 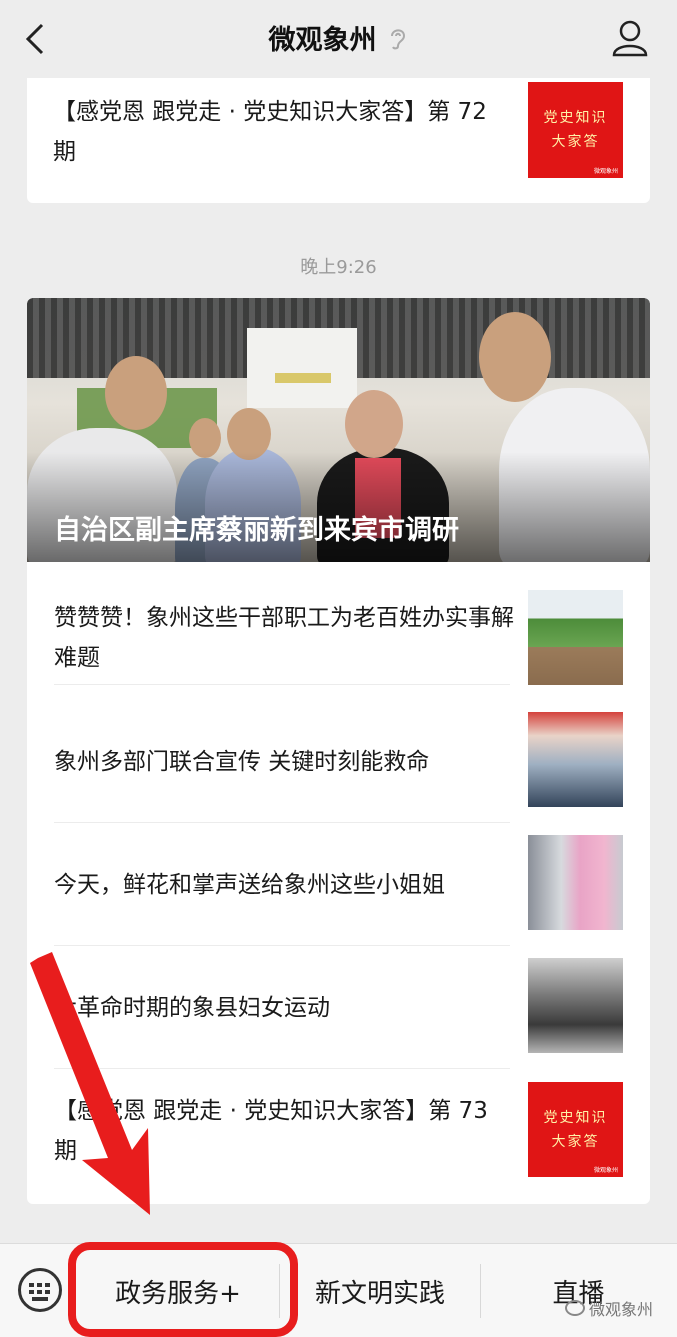 What do you see at coordinates (620, 1309) in the screenshot?
I see `watermark-text: 微观象州` at bounding box center [620, 1309].